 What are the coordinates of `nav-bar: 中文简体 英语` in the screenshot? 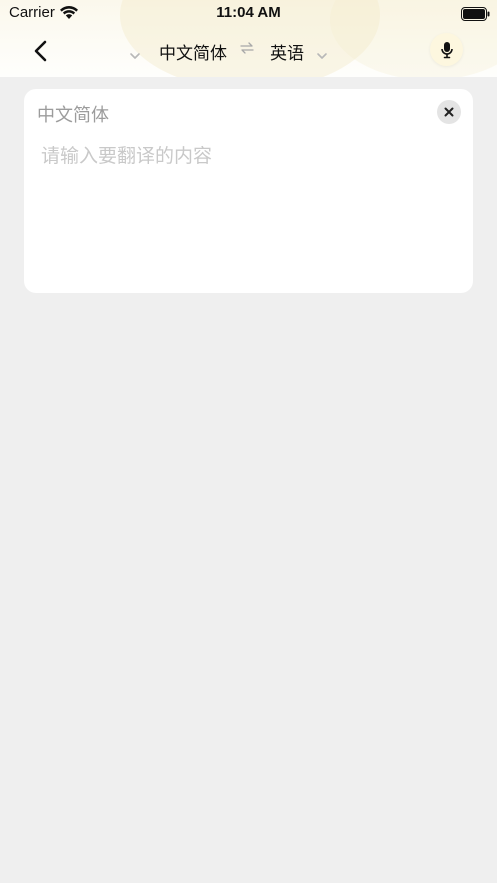 It's located at (248, 51).